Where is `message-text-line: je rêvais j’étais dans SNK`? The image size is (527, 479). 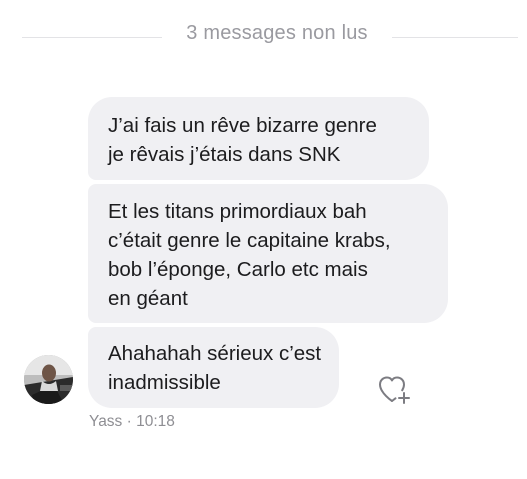 message-text-line: je rêvais j’étais dans SNK is located at coordinates (224, 154).